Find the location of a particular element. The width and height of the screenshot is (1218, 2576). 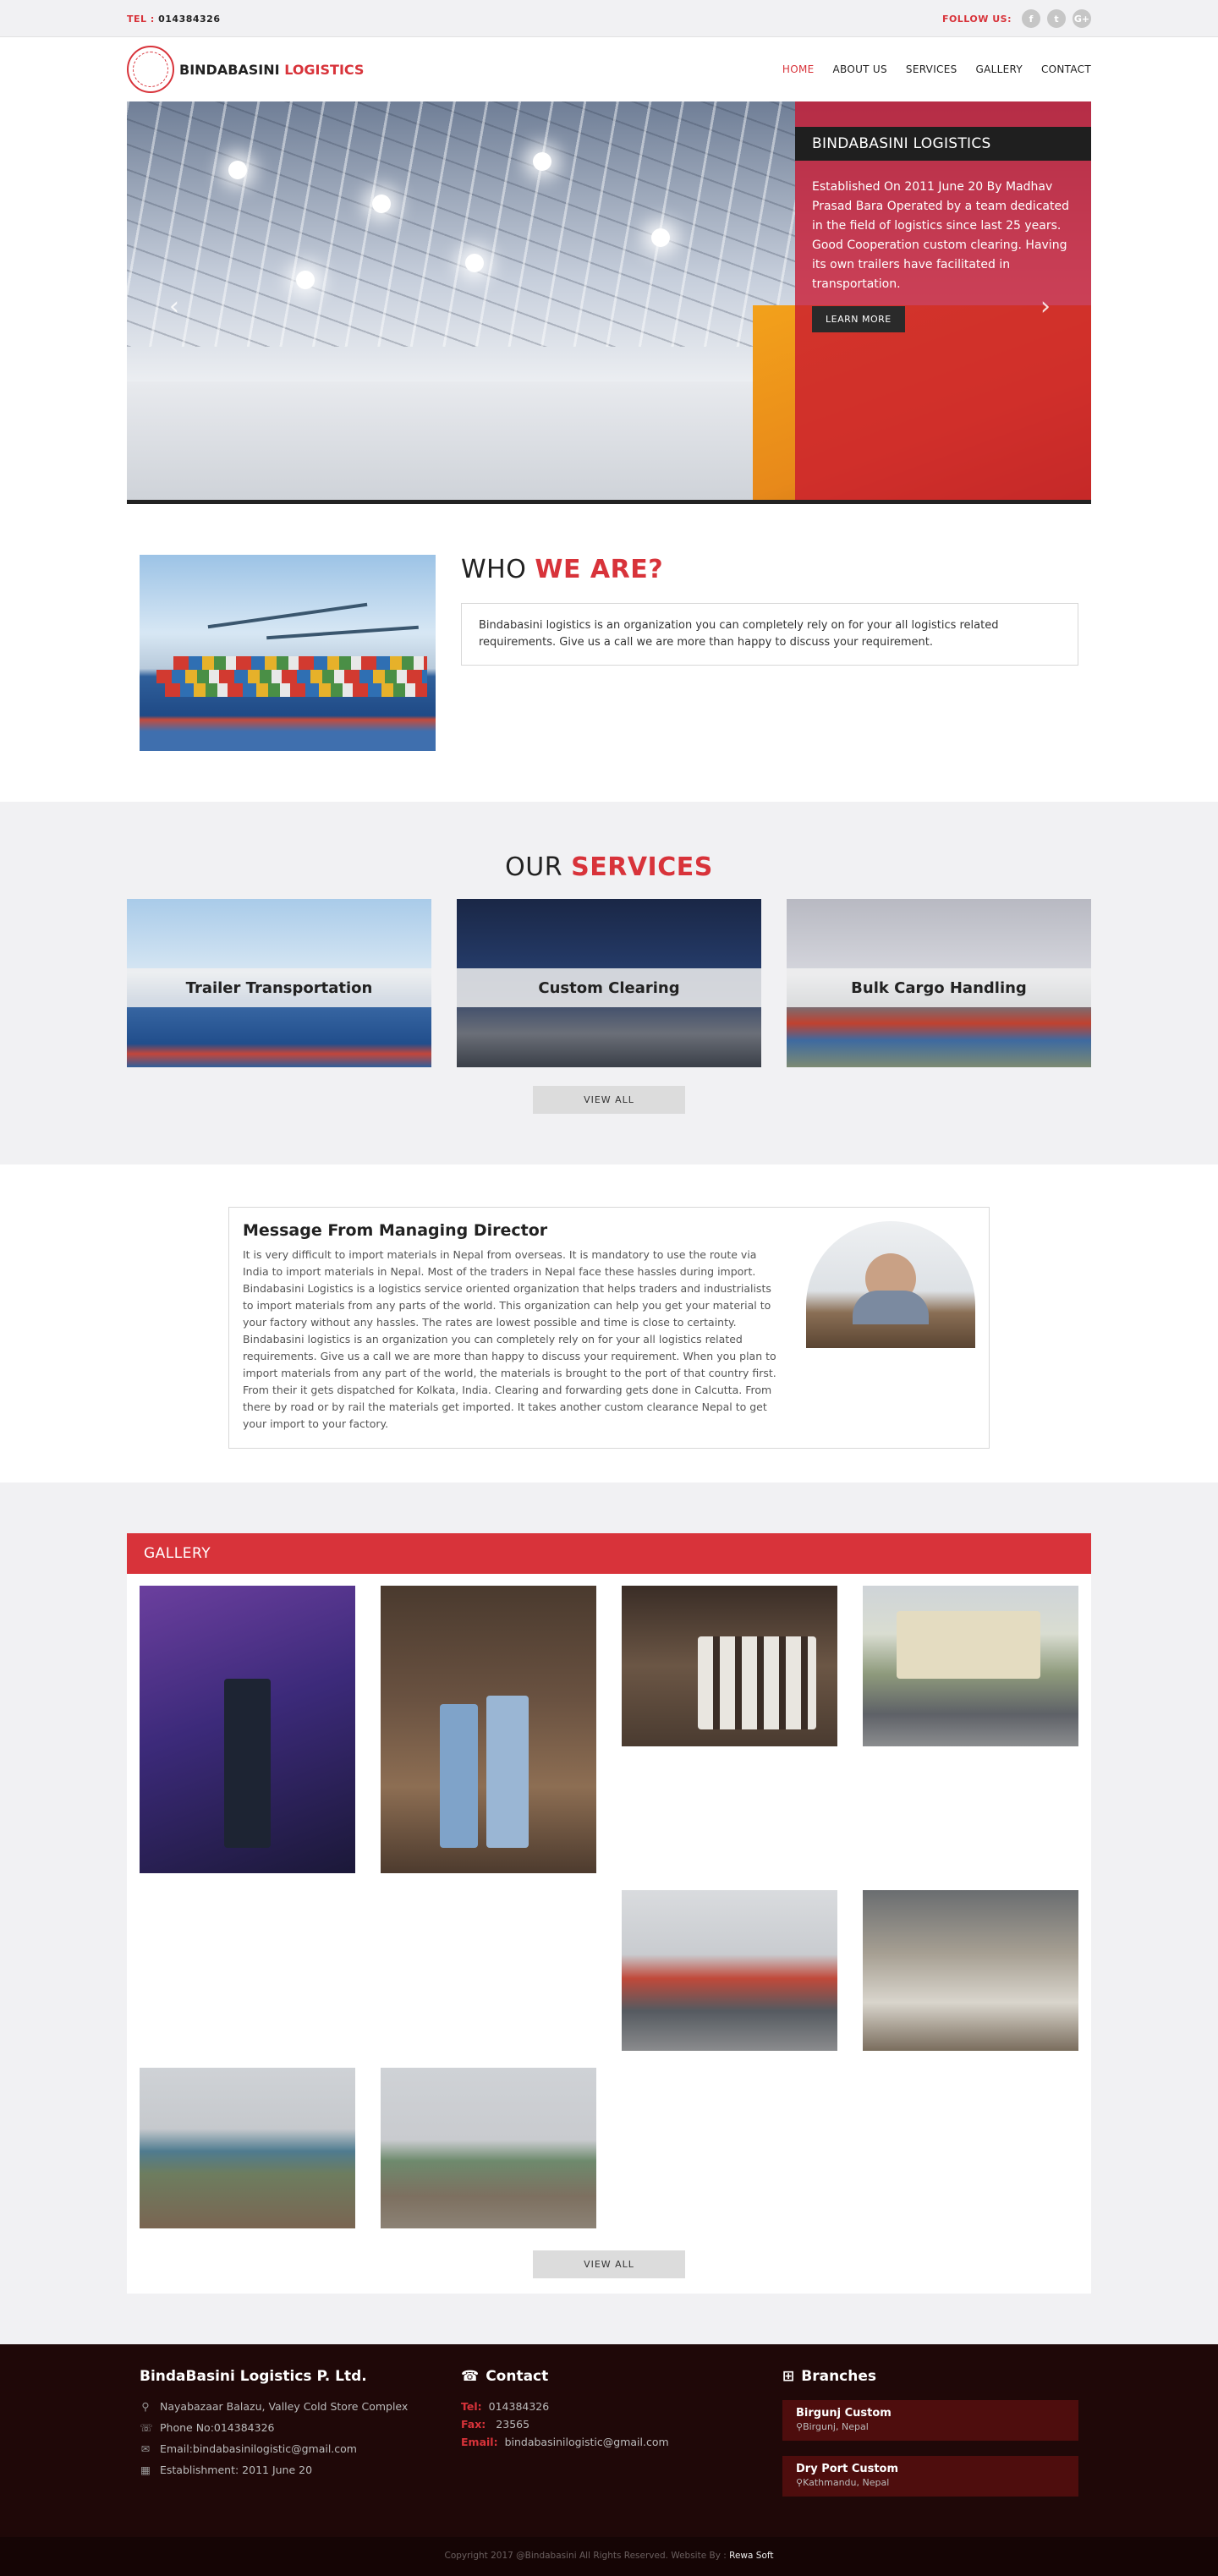

brand-accent: LOGISTICS is located at coordinates (325, 69).